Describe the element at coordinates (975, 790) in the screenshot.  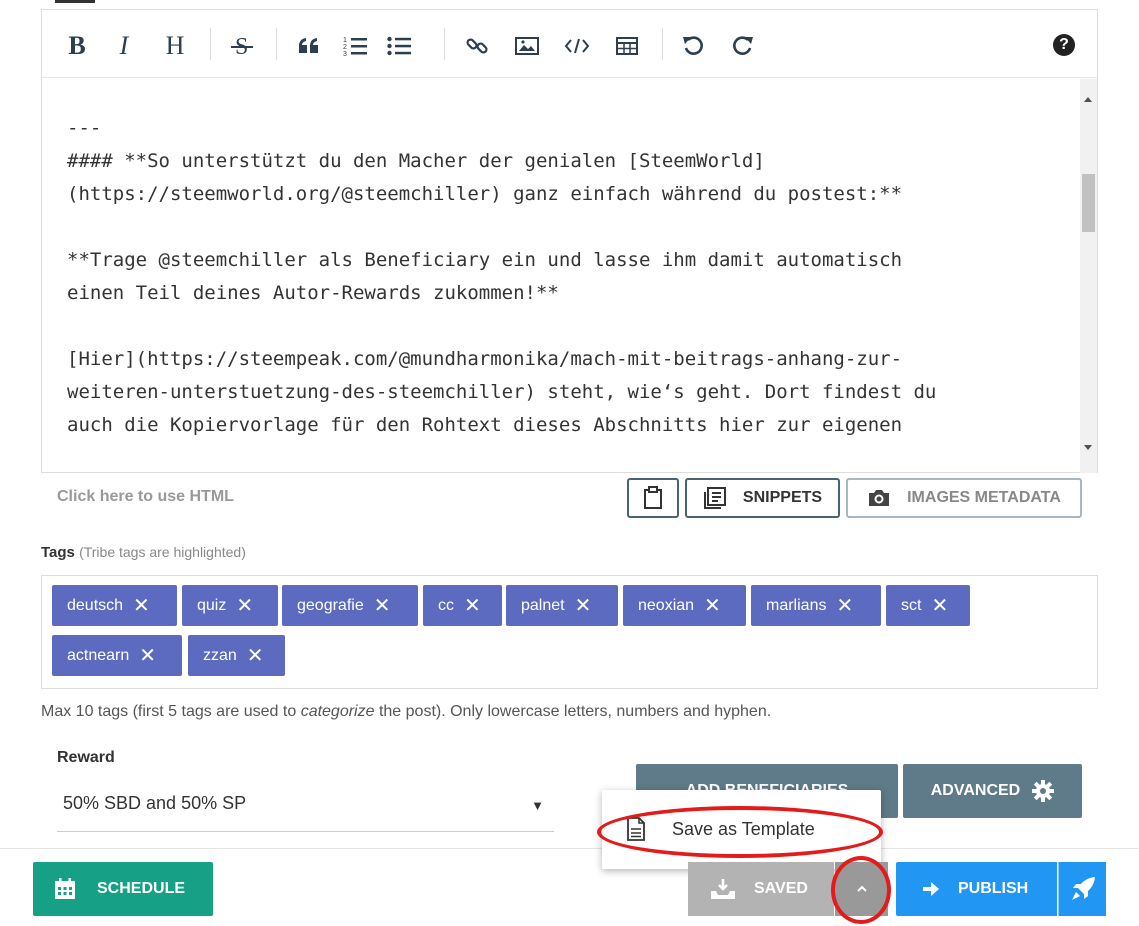
I see `advanced-label: ADVANCED` at that location.